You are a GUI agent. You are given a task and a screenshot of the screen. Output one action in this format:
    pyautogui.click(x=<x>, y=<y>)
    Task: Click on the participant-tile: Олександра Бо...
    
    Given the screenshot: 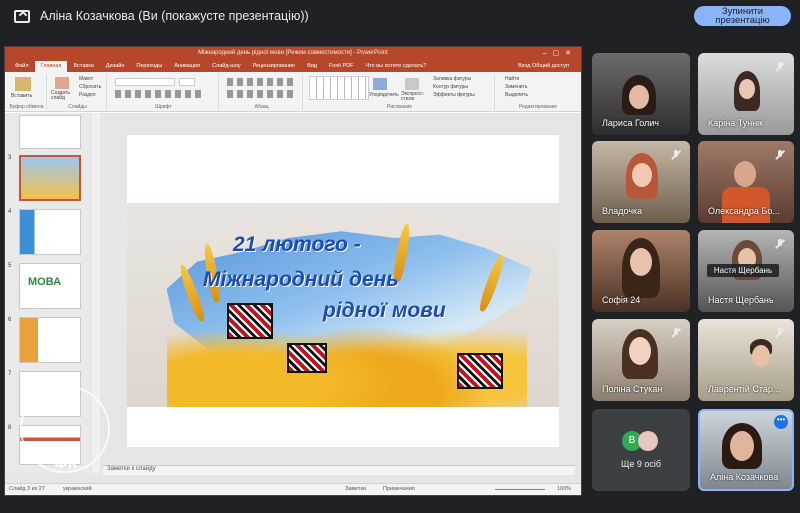 What is the action you would take?
    pyautogui.click(x=746, y=182)
    